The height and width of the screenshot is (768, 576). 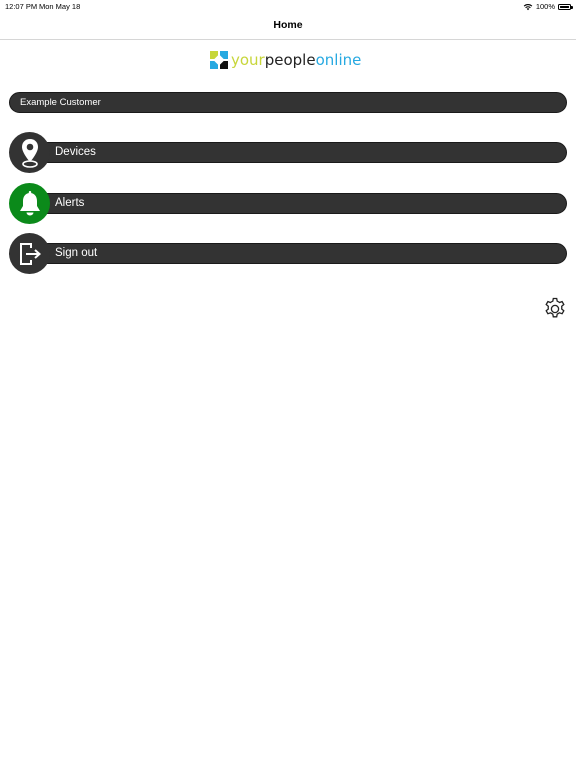 What do you see at coordinates (21, 6) in the screenshot?
I see `status-time: 12:07 PM` at bounding box center [21, 6].